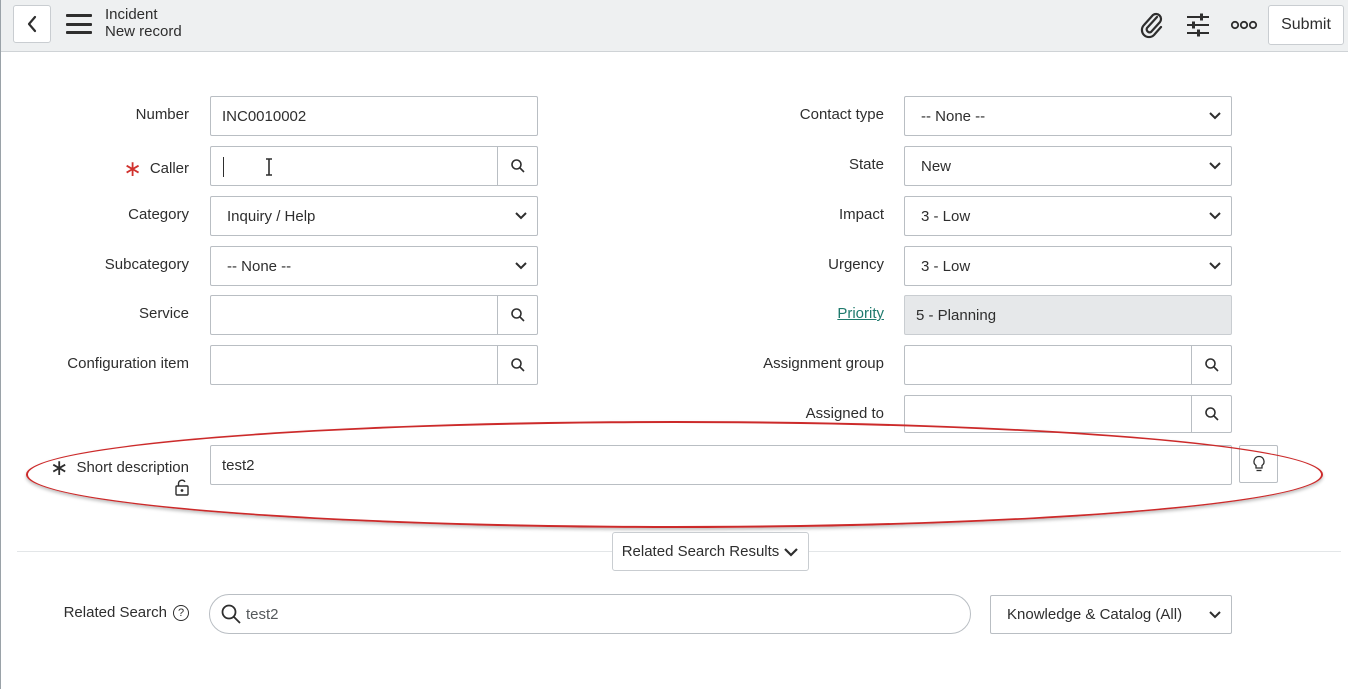  Describe the element at coordinates (115, 612) in the screenshot. I see `related-search-label-text: Related Search` at that location.